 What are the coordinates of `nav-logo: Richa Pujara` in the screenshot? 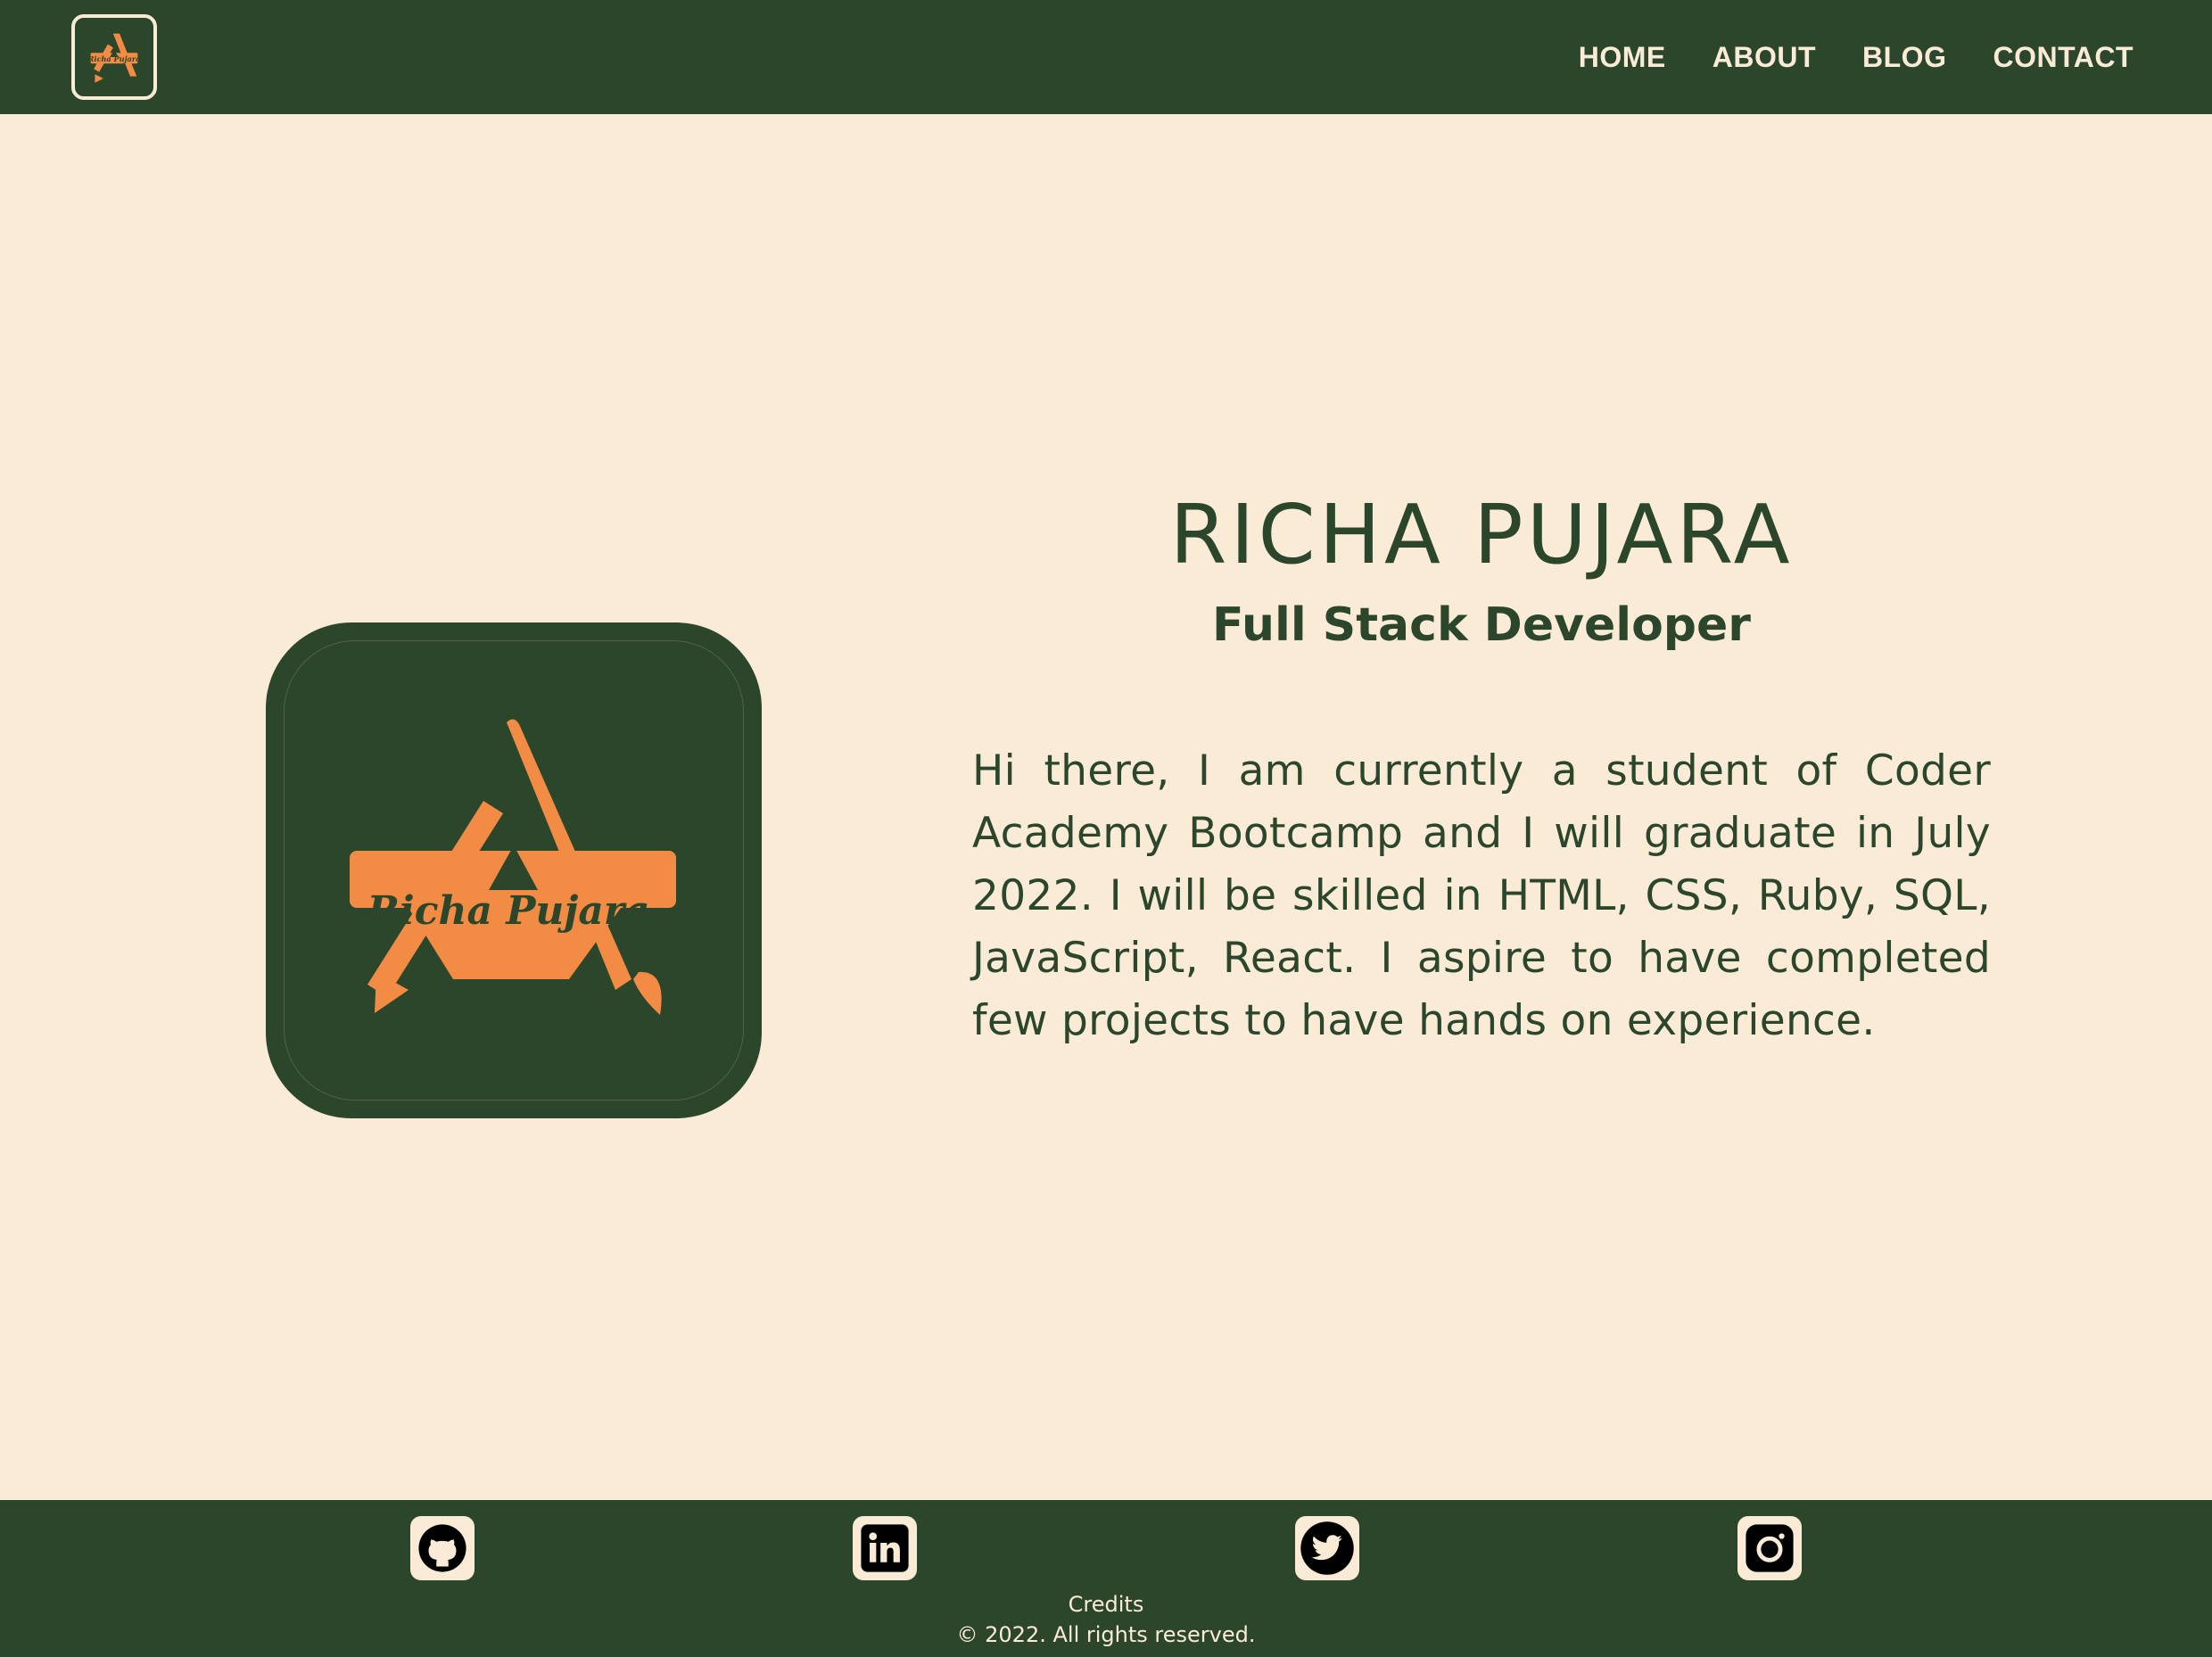 It's located at (114, 57).